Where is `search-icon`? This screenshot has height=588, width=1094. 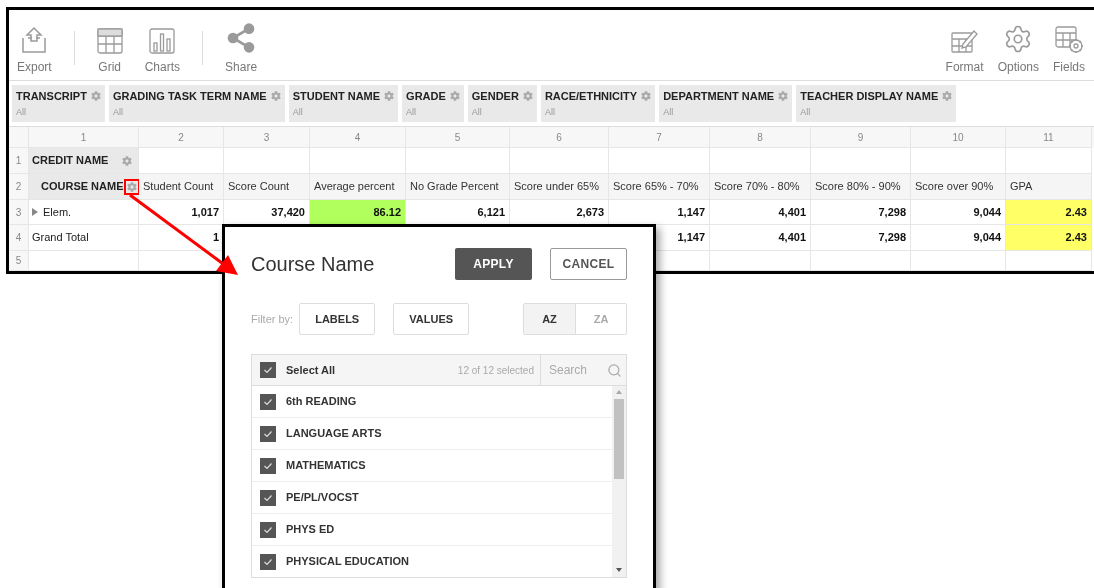 search-icon is located at coordinates (614, 370).